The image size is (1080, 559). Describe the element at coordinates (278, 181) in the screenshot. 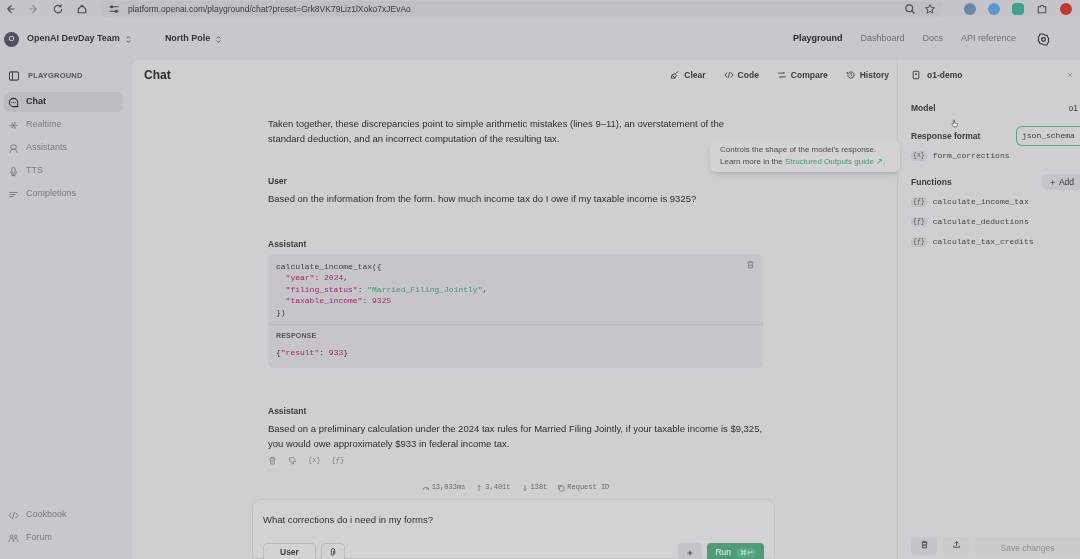

I see `message-role: User` at that location.